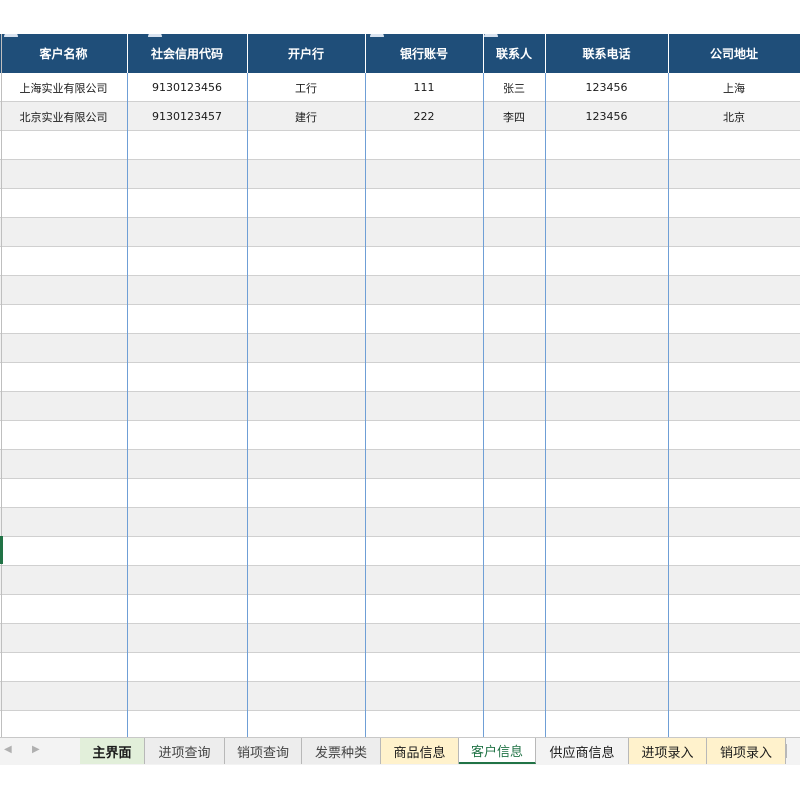 The height and width of the screenshot is (800, 800). Describe the element at coordinates (63, 87) in the screenshot. I see `table-cell: 上海实业有限公司` at that location.